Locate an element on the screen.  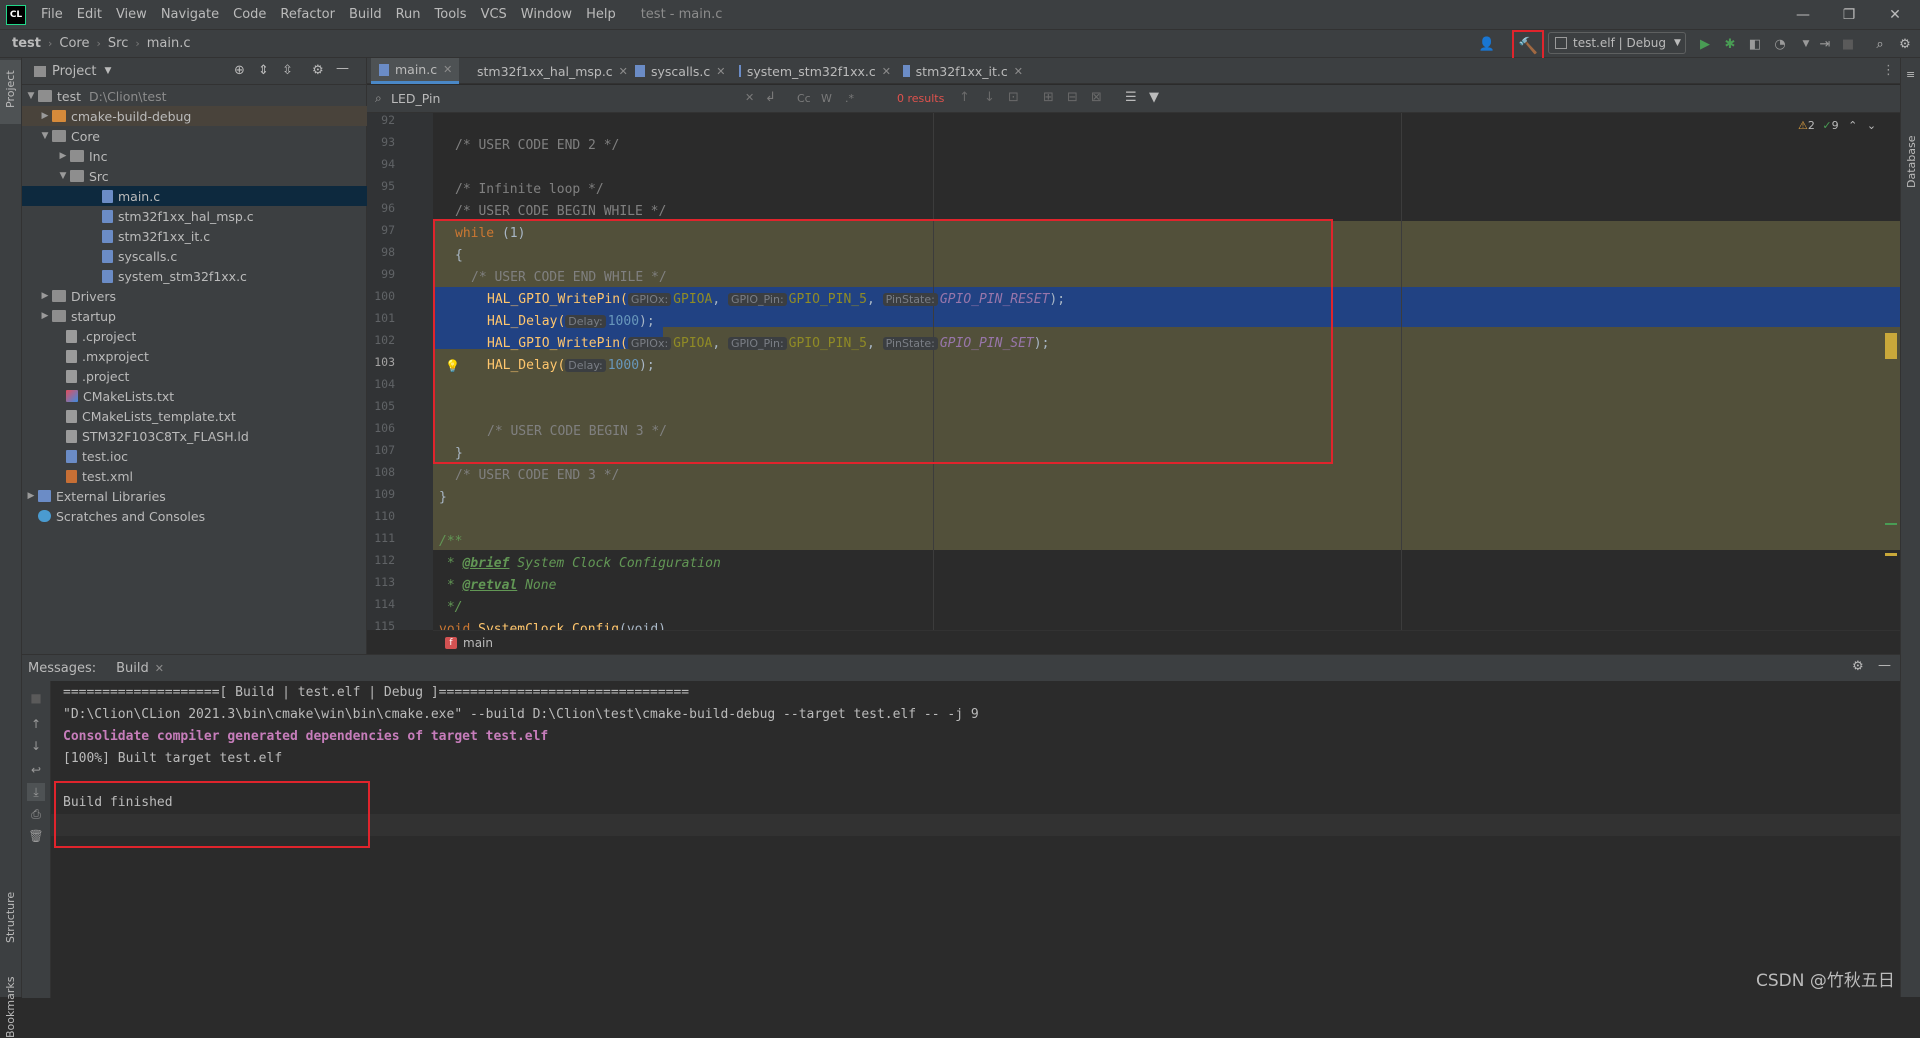
run-configuration-select: test.elf | Debug ▼ is located at coordinates (1617, 43).